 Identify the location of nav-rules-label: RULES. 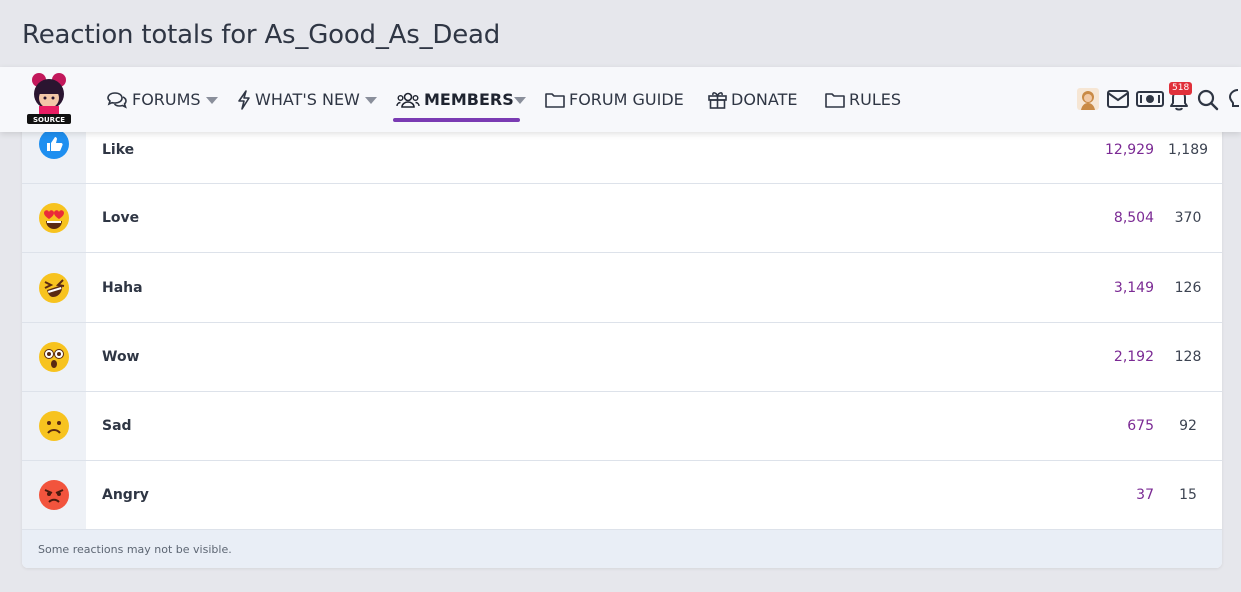
(875, 99).